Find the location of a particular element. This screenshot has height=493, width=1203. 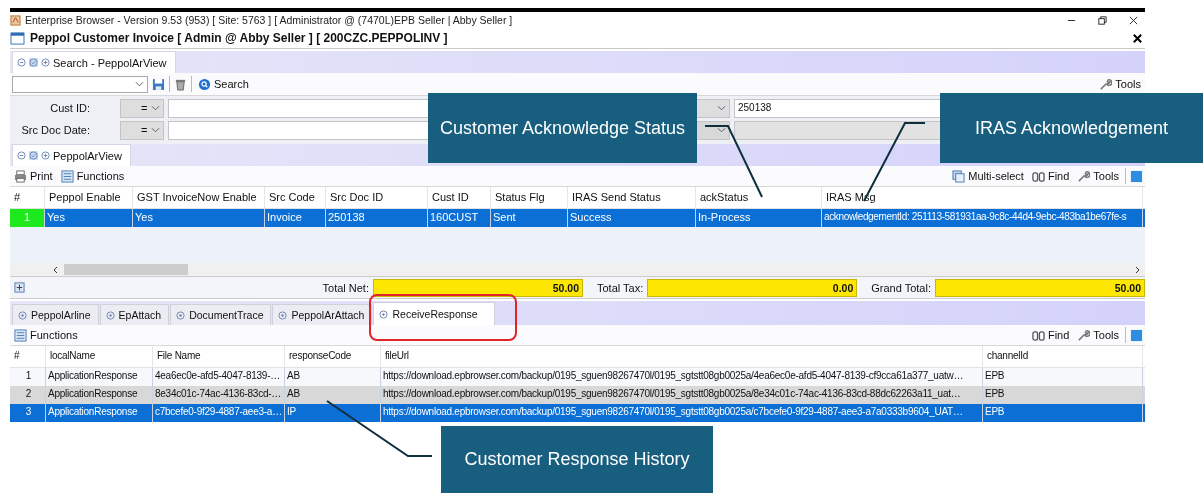

table-cell: EPB is located at coordinates (1063, 413).